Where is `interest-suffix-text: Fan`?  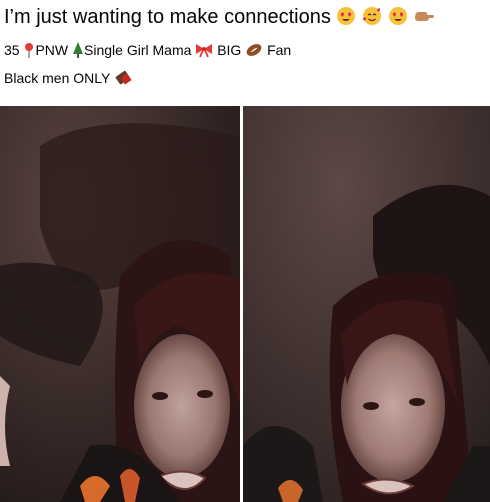 interest-suffix-text: Fan is located at coordinates (279, 50).